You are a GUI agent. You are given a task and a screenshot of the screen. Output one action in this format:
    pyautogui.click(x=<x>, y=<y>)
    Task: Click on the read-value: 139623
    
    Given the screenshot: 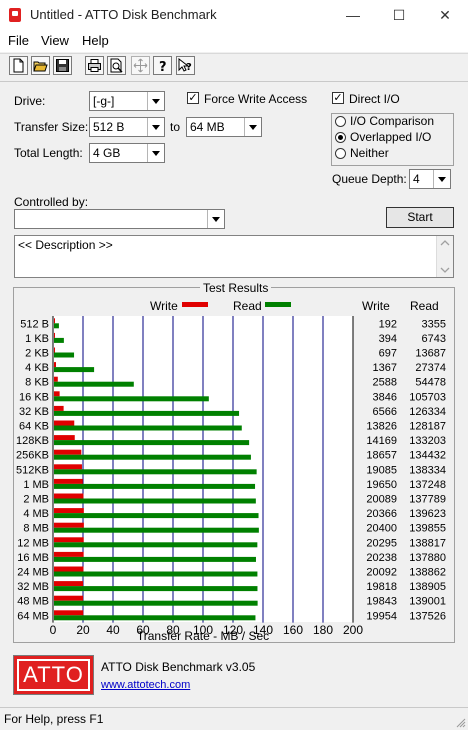 What is the action you would take?
    pyautogui.click(x=427, y=514)
    